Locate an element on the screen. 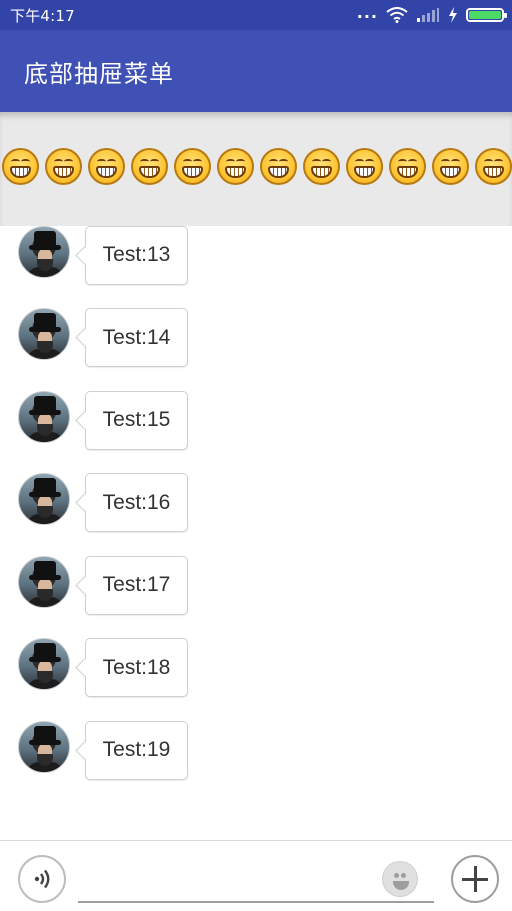  wifi-icon is located at coordinates (397, 15).